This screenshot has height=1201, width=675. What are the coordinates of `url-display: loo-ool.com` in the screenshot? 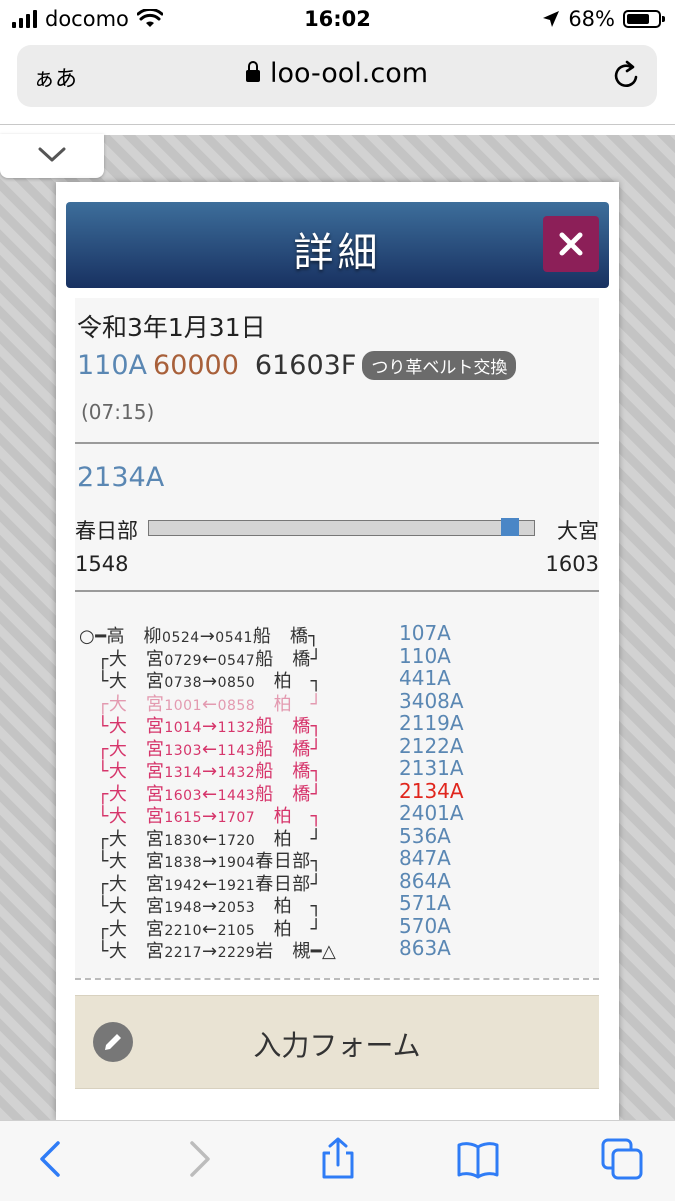 It's located at (337, 73).